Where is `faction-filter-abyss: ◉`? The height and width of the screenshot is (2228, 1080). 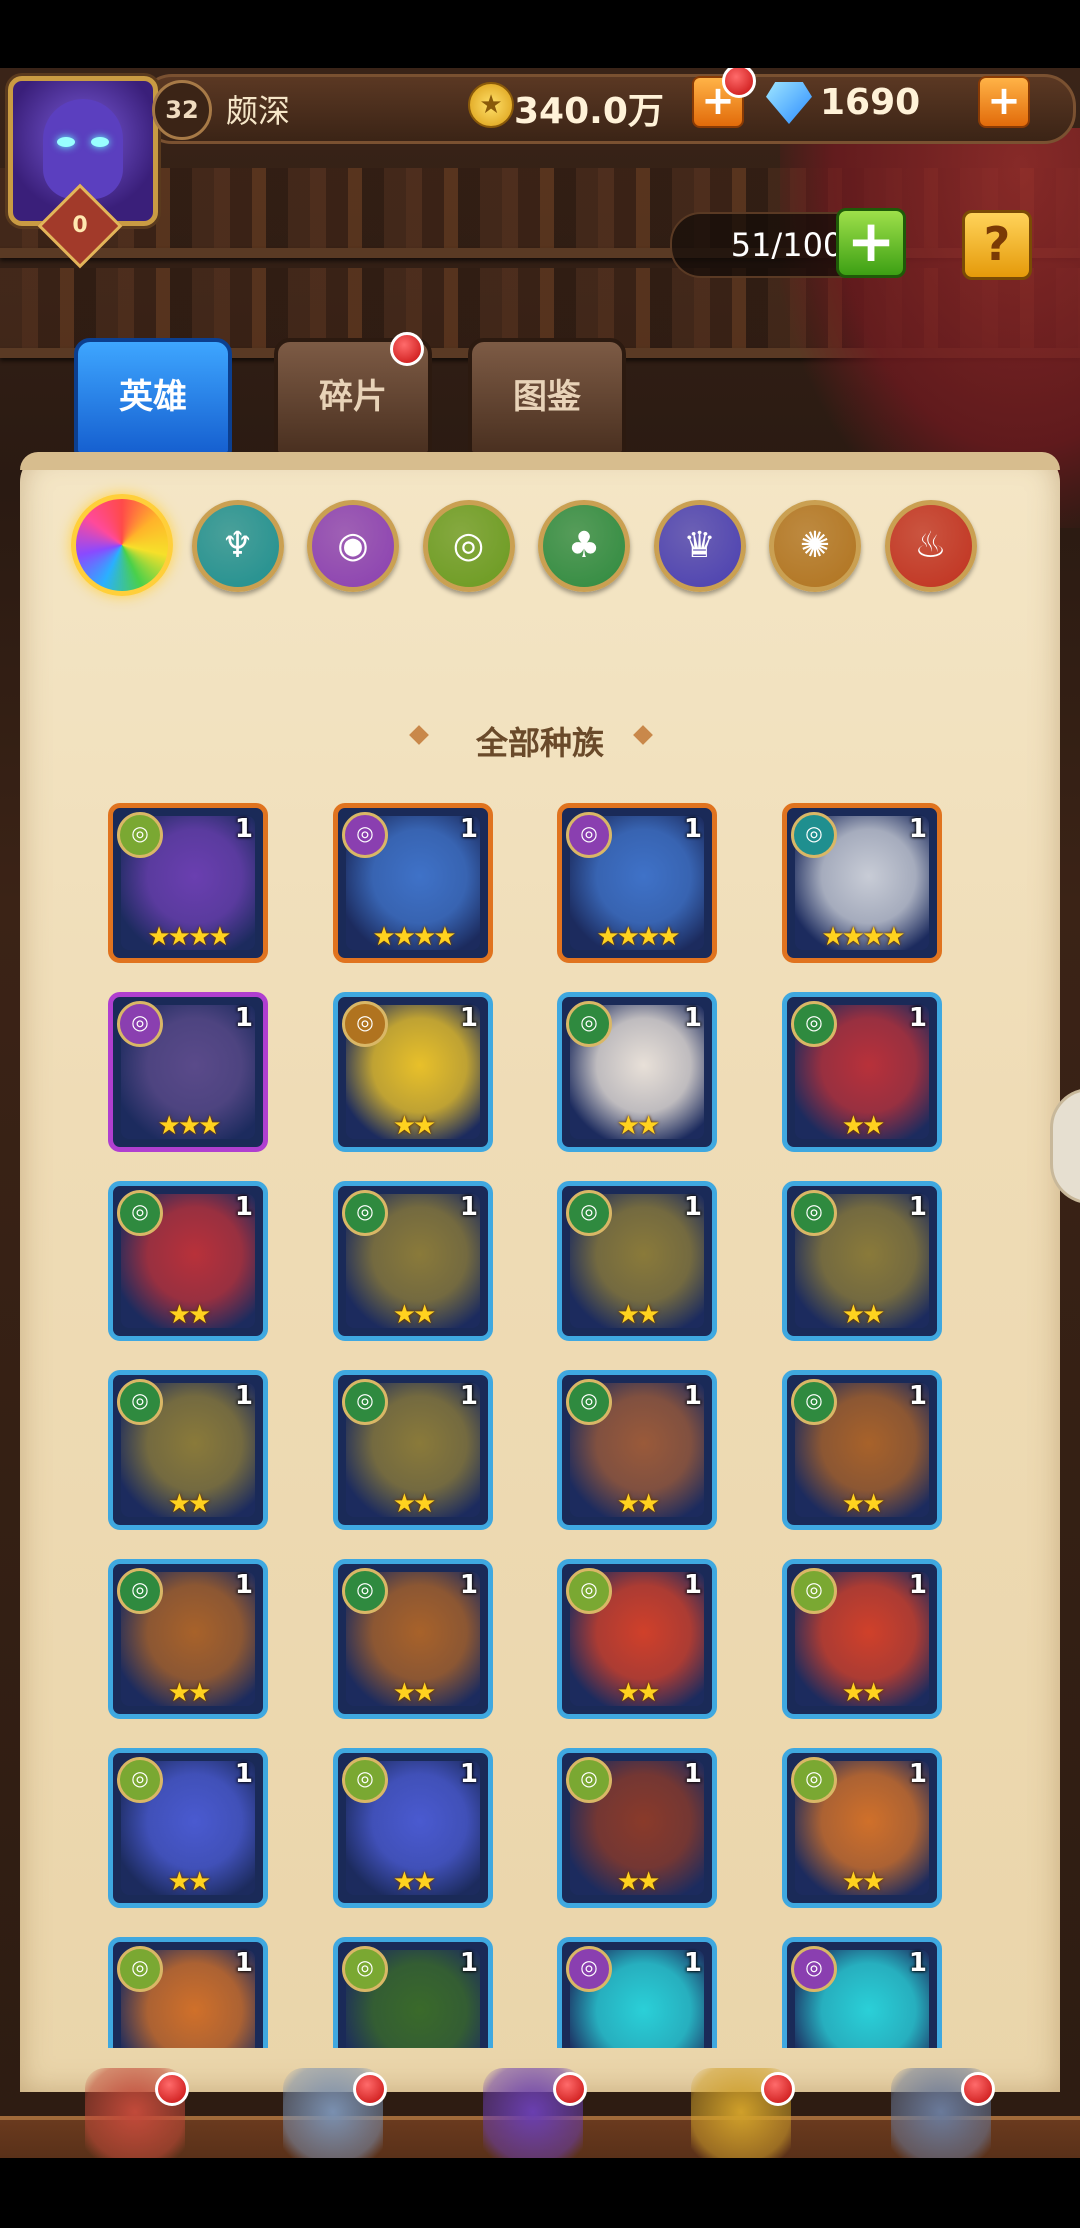
faction-filter-abyss: ◉ is located at coordinates (353, 546).